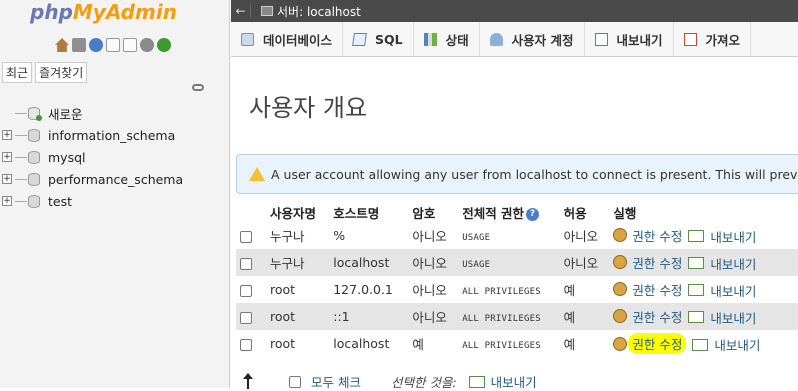  I want to click on password-cell: 아니오, so click(433, 262).